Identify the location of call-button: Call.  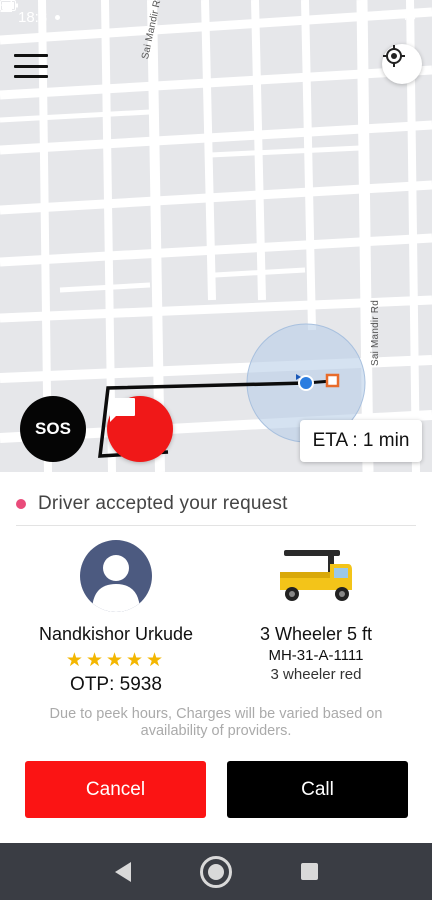
(317, 789).